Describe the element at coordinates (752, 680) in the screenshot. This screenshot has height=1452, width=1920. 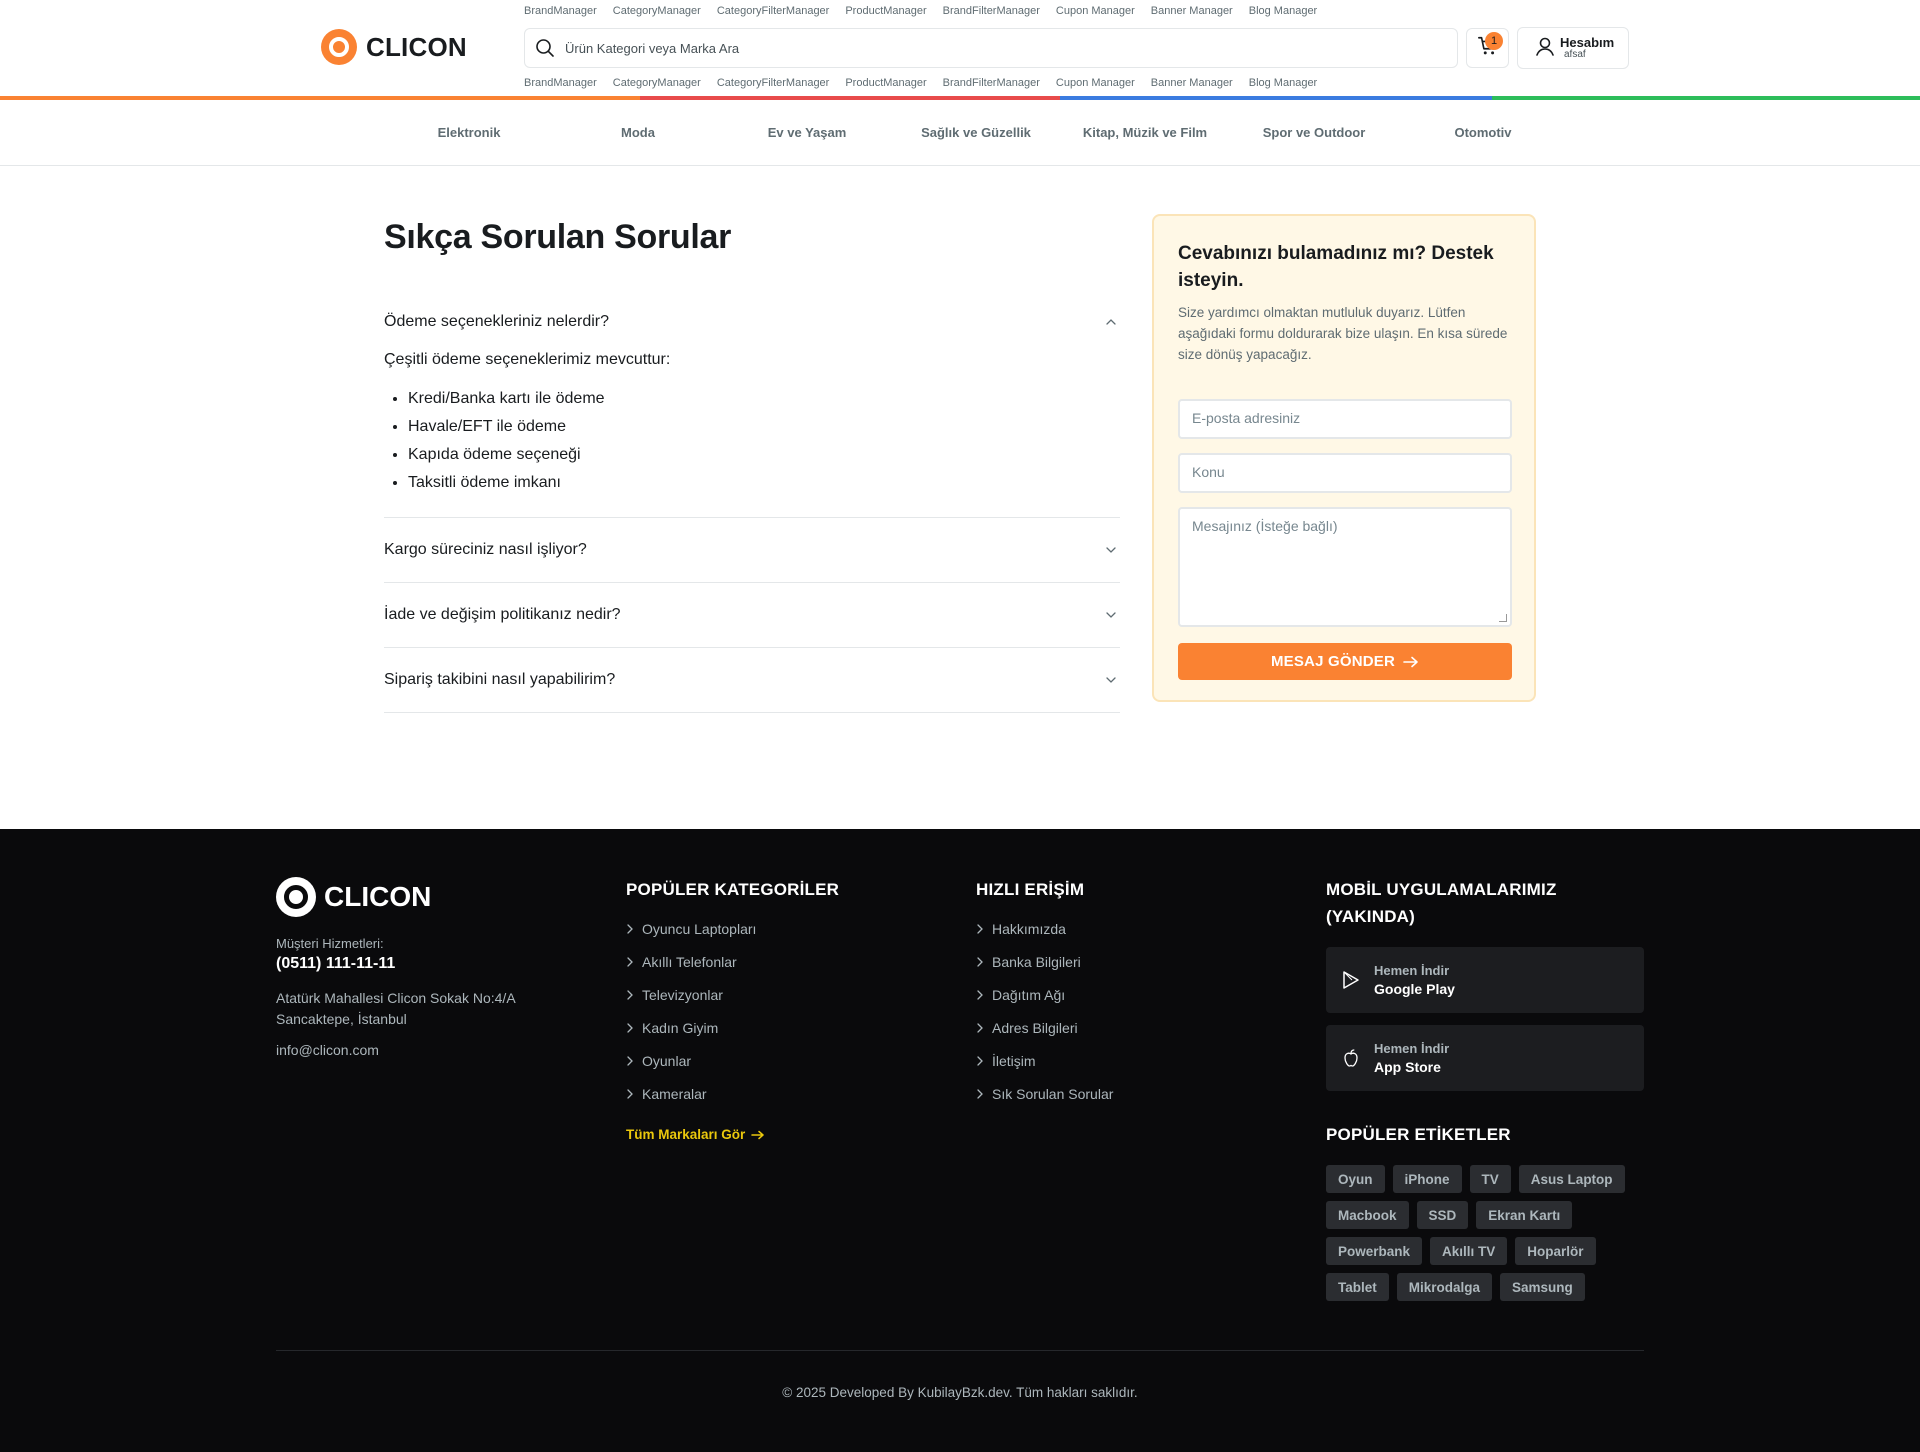
I see `faq-question-toggle: Sipariş takibini nasıl yapabilirim?` at that location.